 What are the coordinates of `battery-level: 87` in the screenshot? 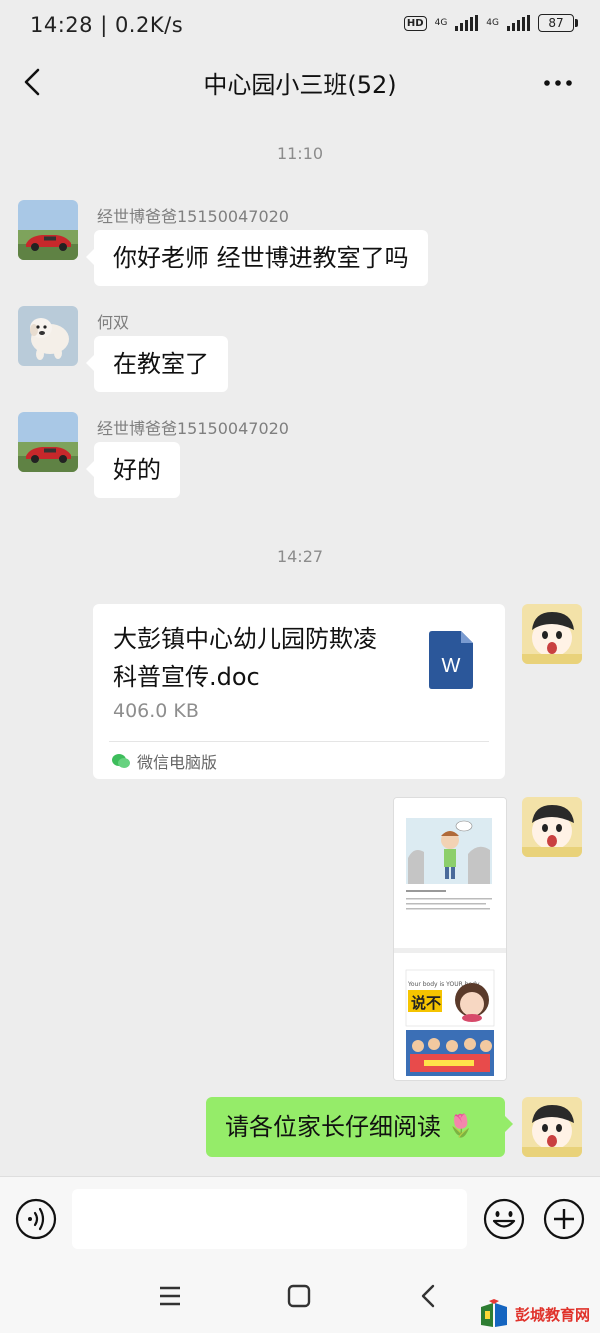 It's located at (556, 23).